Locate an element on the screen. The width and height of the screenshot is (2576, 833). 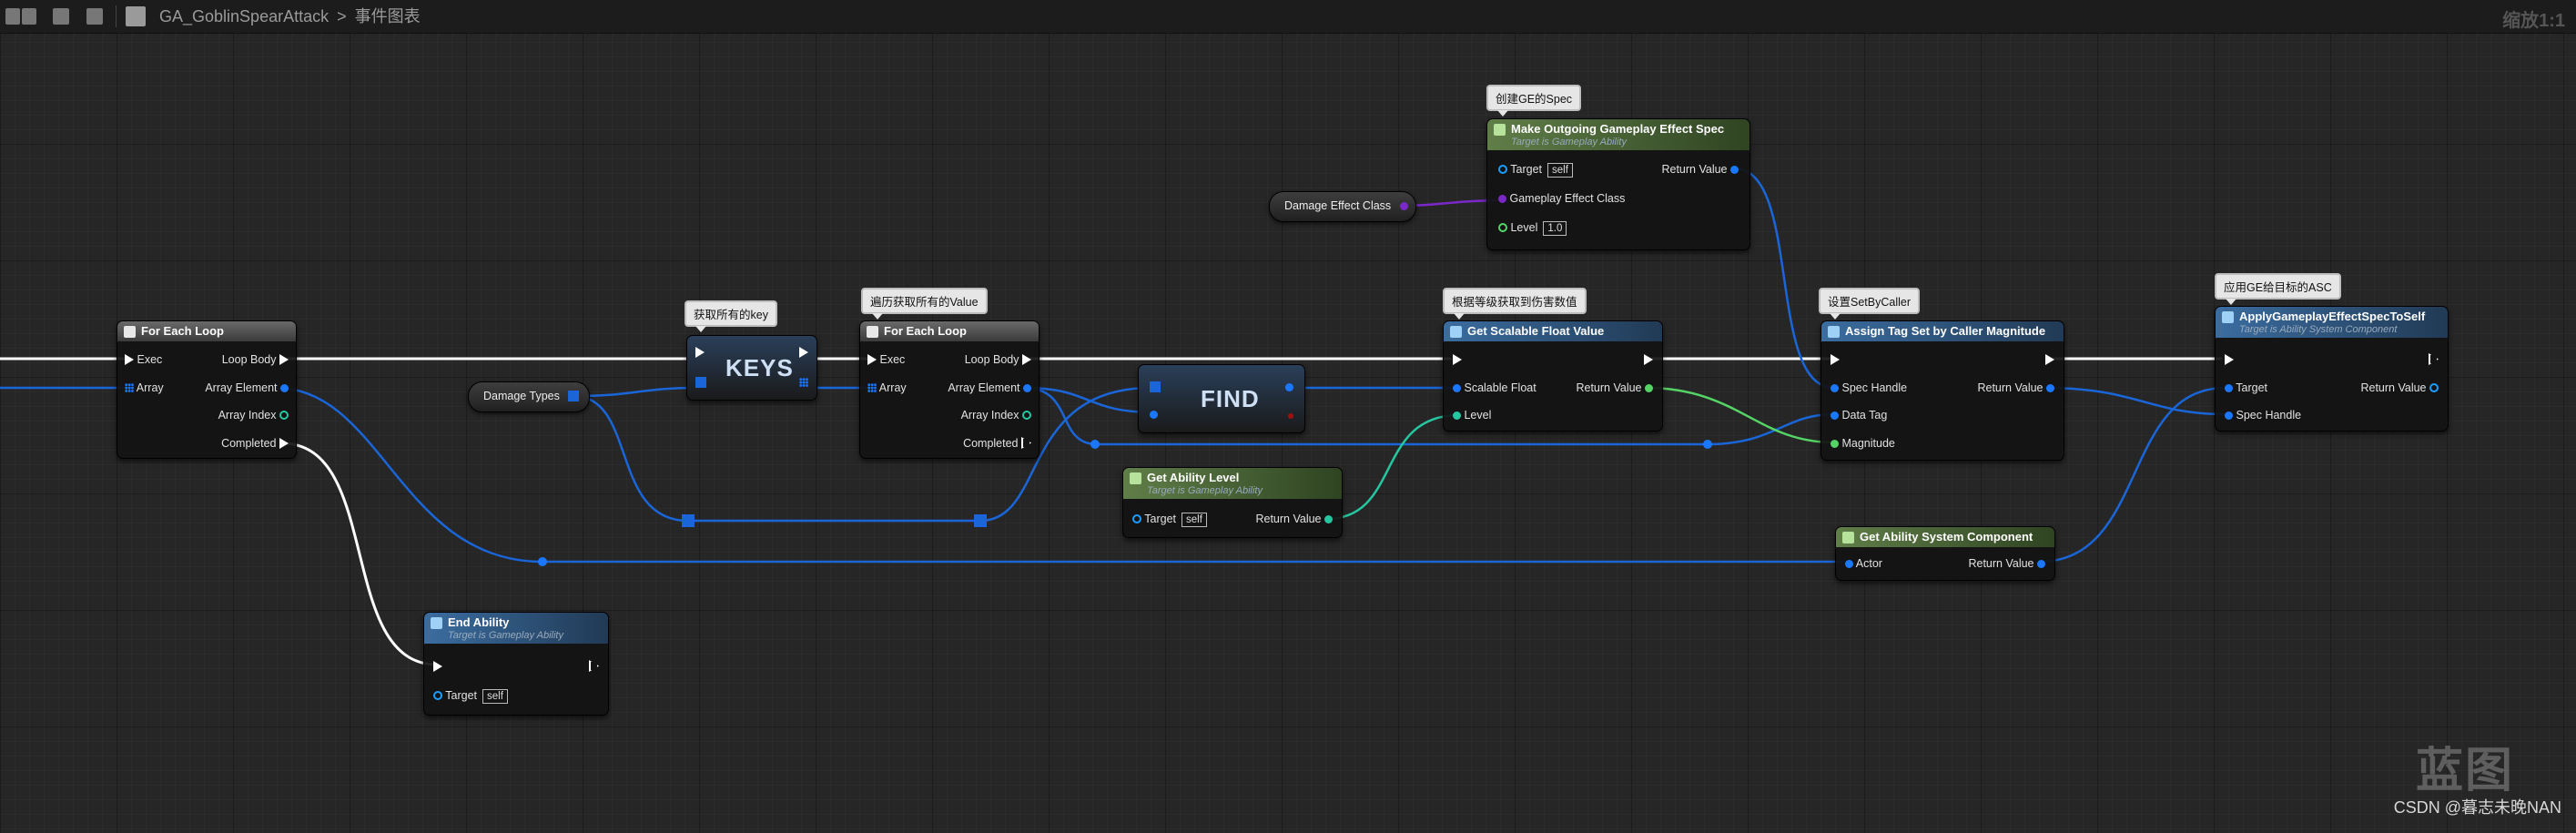
data-tag-pin: Data Tag is located at coordinates (1859, 415).